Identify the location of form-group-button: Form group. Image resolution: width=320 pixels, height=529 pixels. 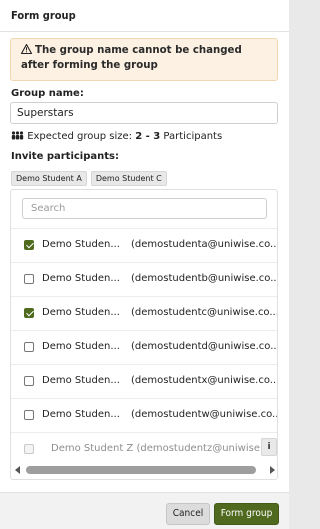
(246, 514).